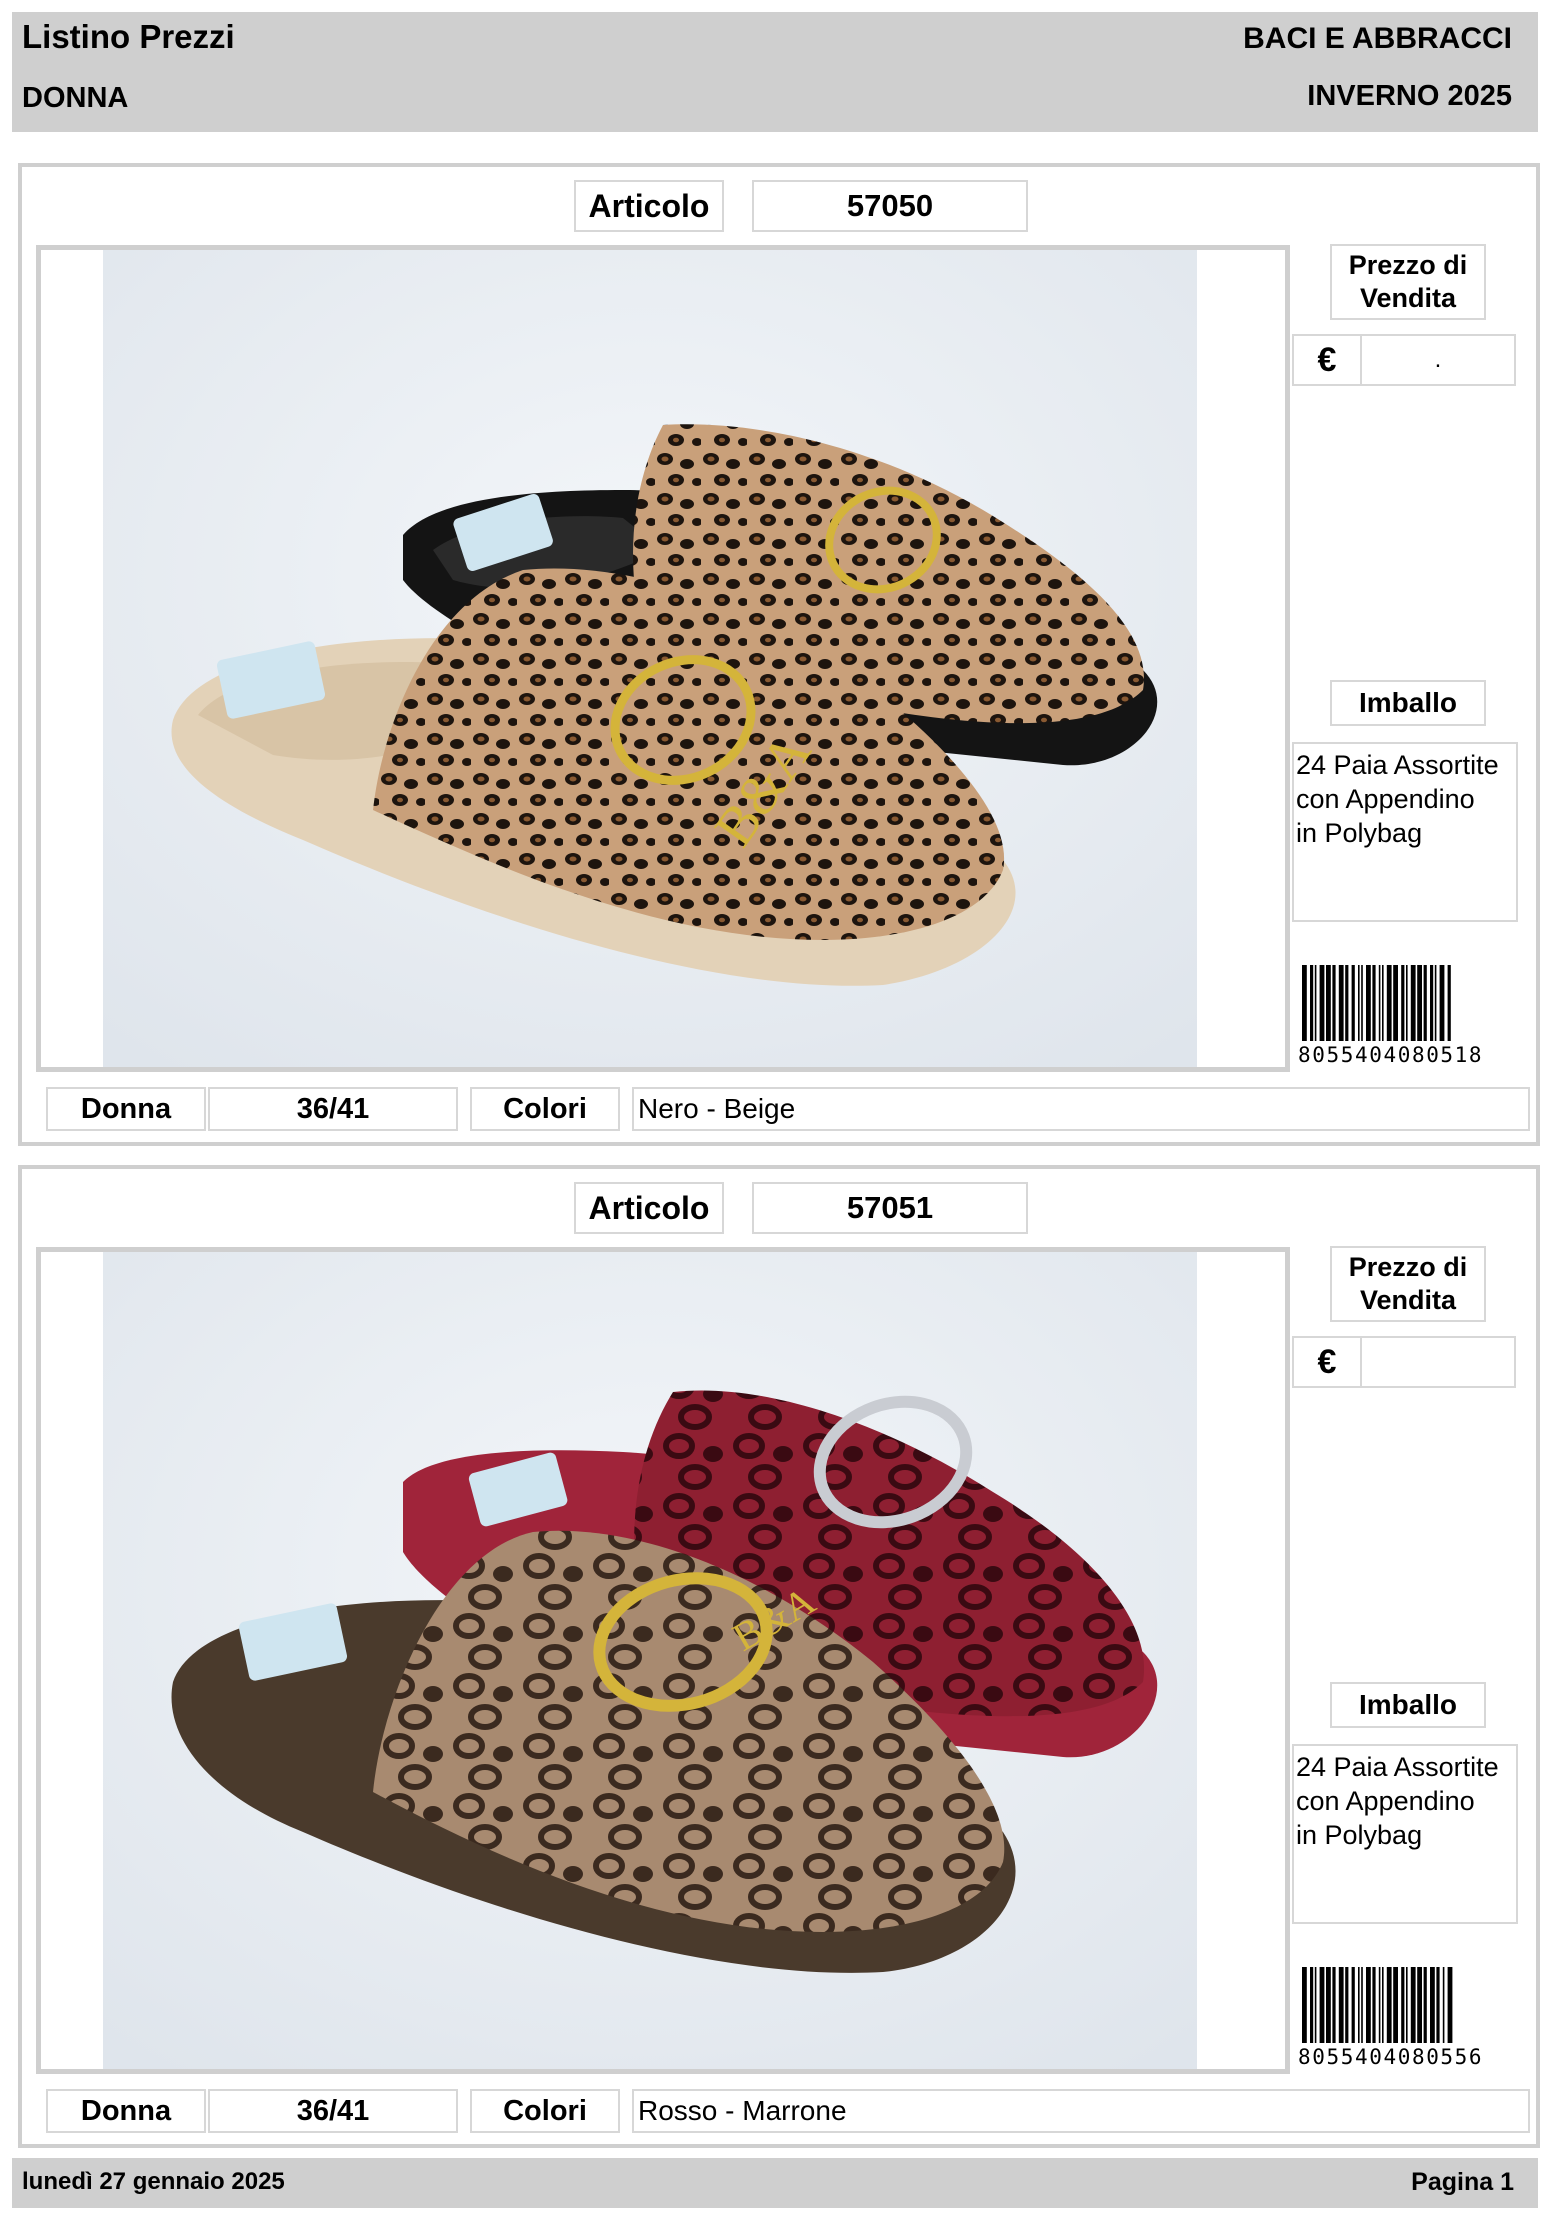  Describe the element at coordinates (1462, 2182) in the screenshot. I see `page-number: Pagina 1` at that location.